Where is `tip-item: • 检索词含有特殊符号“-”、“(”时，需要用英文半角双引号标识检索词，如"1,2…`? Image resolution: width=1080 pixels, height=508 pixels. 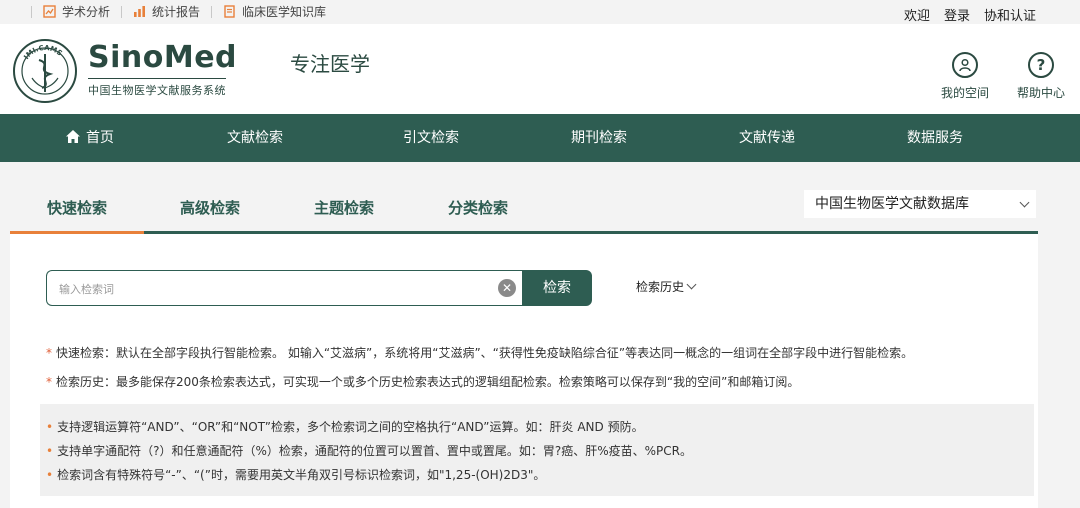
tip-item: • 检索词含有特殊符号“-”、“(”时，需要用英文半角双引号标识检索词，如"1,2… is located at coordinates (295, 474).